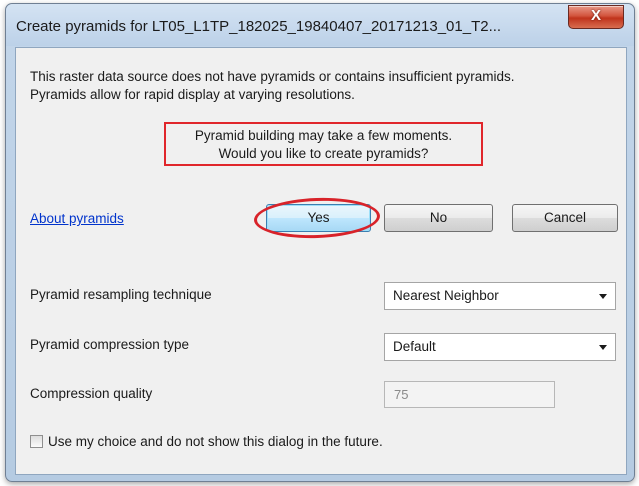 The image size is (639, 486). What do you see at coordinates (500, 347) in the screenshot?
I see `compression-select: Default` at bounding box center [500, 347].